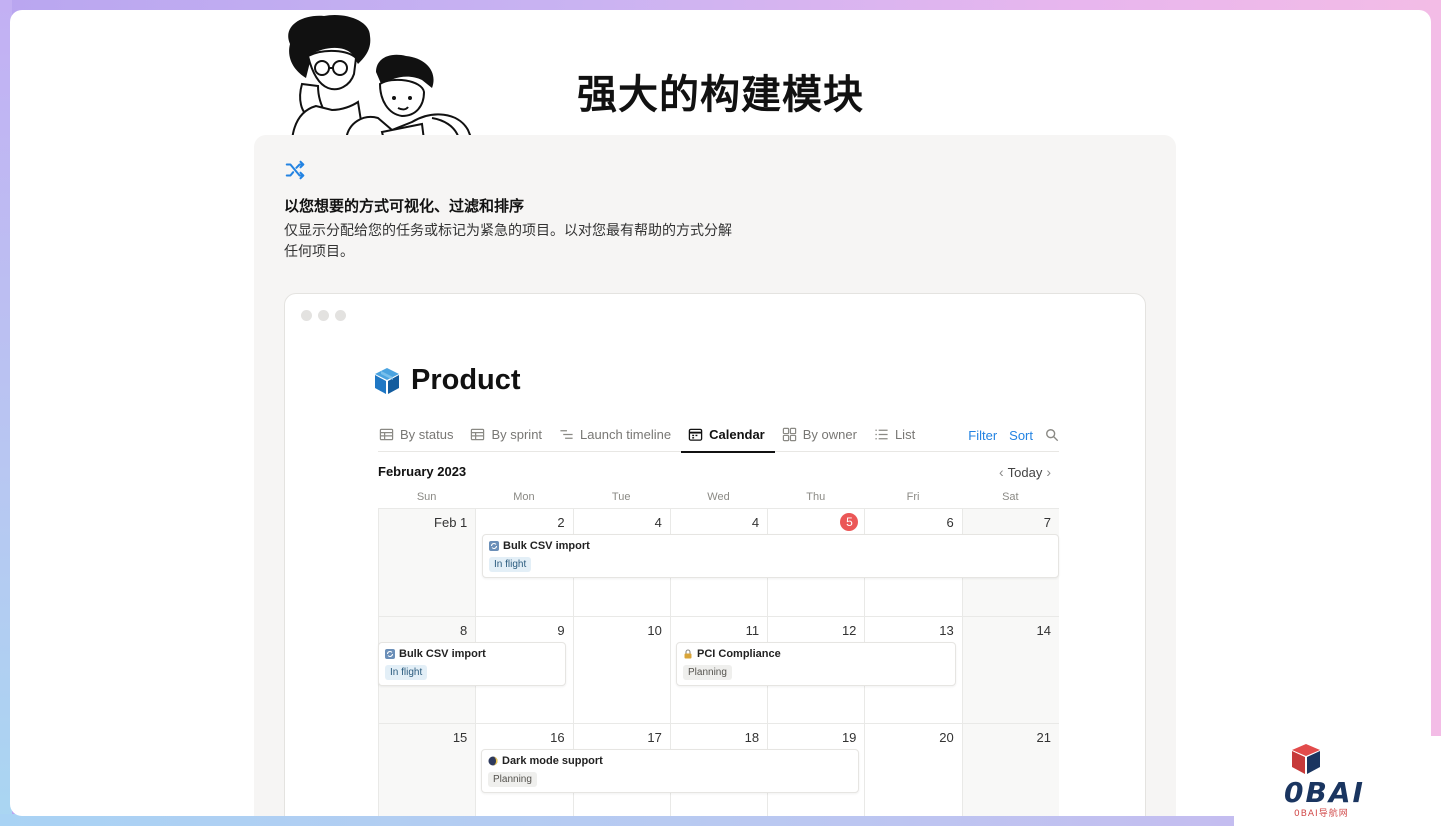 Image resolution: width=1441 pixels, height=826 pixels. I want to click on tab-calendar: Calendar, so click(728, 435).